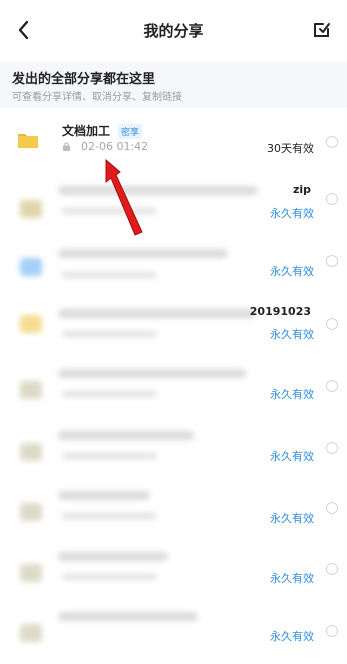 The image size is (347, 664). I want to click on page-title: 我的分享, so click(173, 31).